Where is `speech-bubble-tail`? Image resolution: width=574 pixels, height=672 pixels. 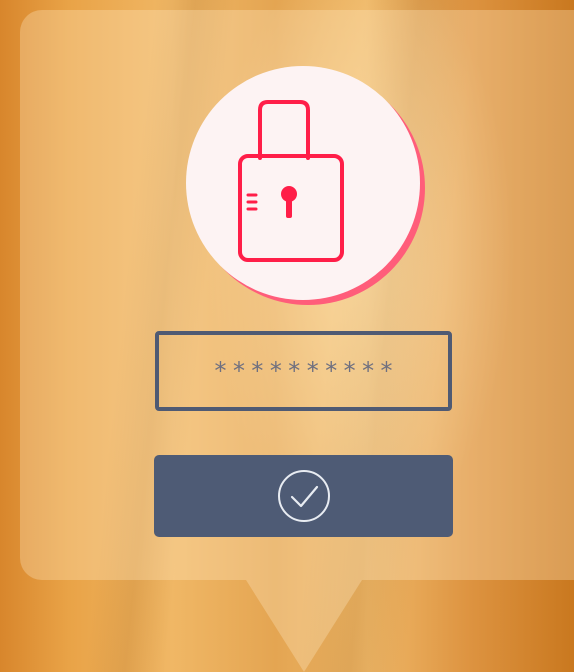 speech-bubble-tail is located at coordinates (304, 626).